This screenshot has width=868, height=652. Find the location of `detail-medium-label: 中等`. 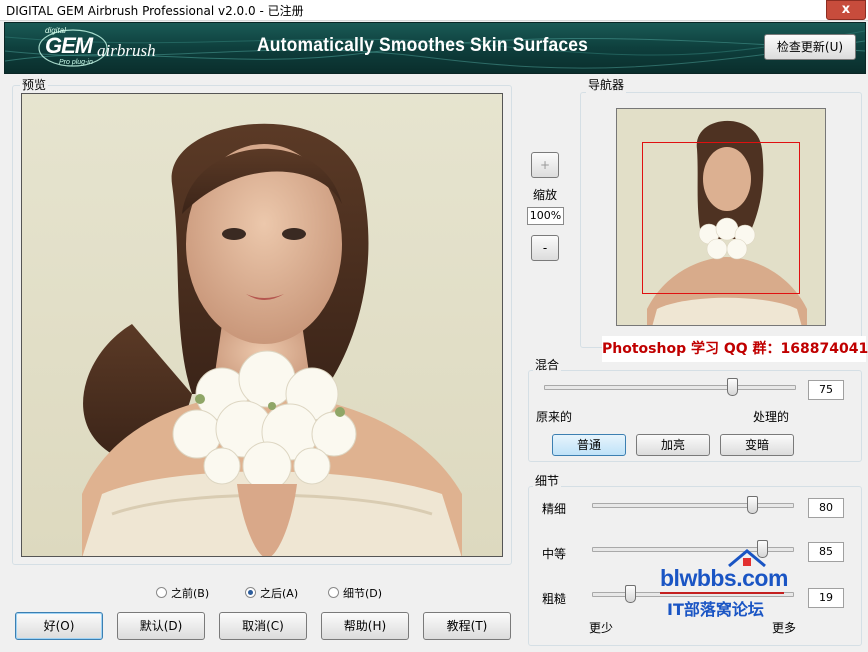

detail-medium-label: 中等 is located at coordinates (554, 554).